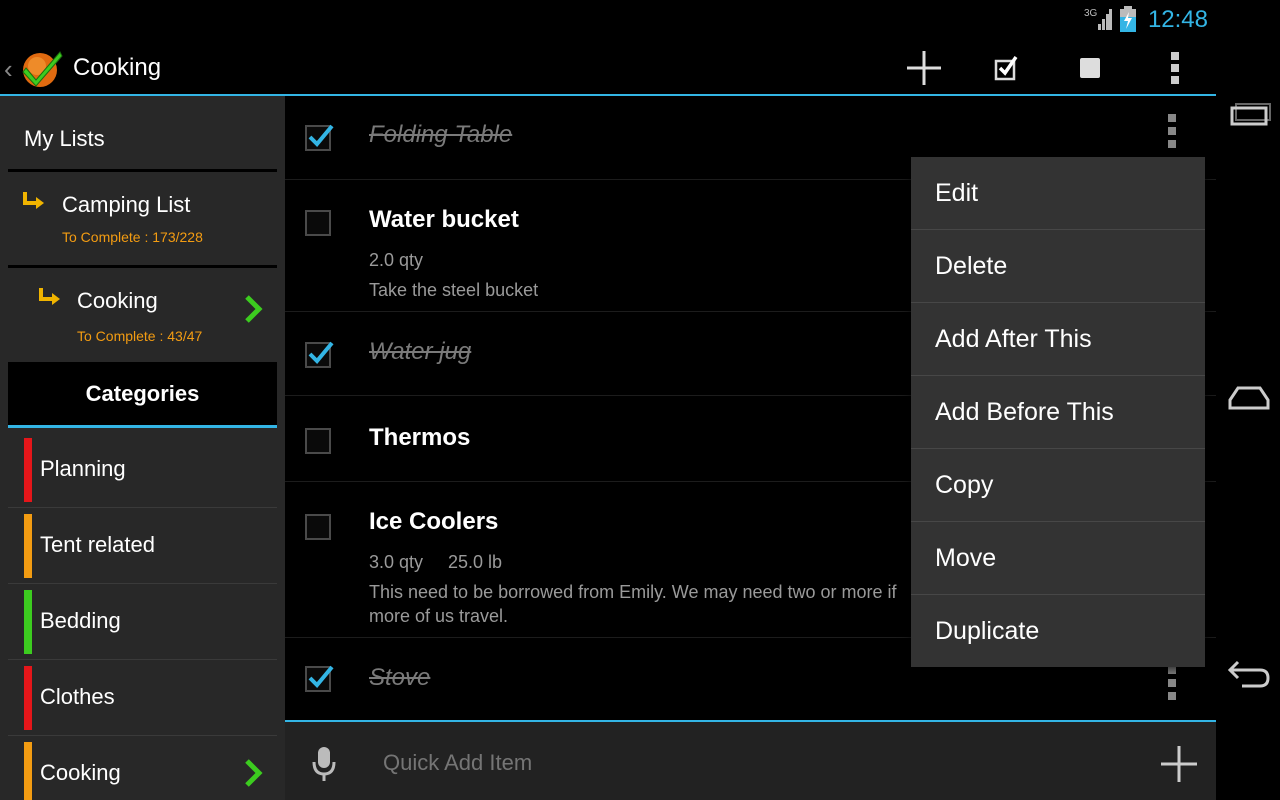  I want to click on overflow-menu-icon, so click(1175, 68).